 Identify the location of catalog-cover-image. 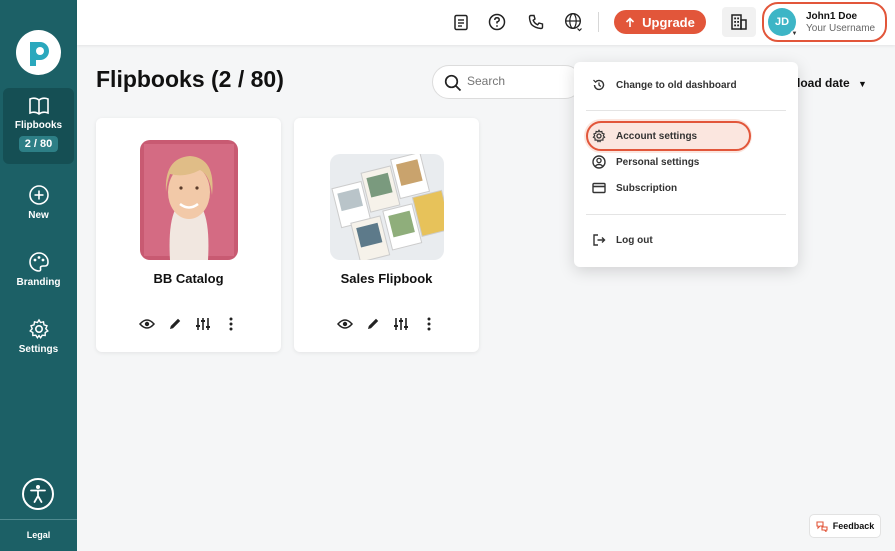
(189, 200).